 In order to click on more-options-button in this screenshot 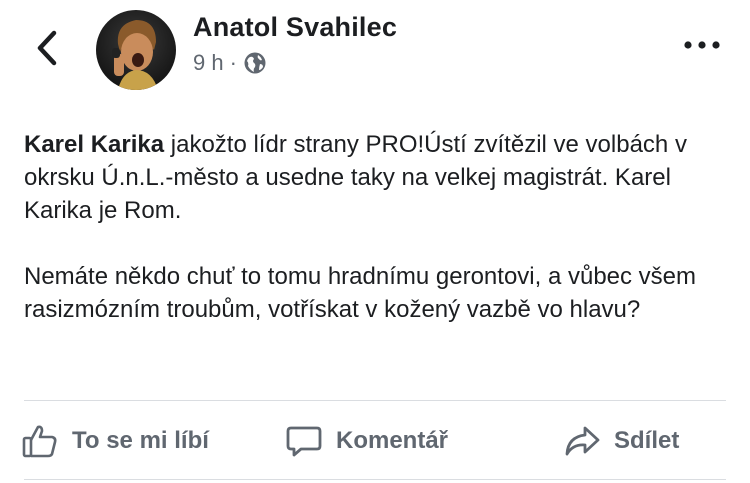, I will do `click(702, 45)`.